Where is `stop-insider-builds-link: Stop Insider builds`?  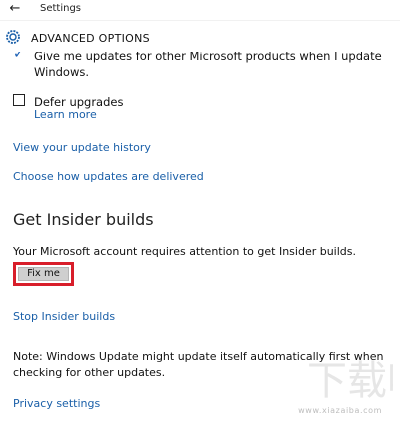
stop-insider-builds-link: Stop Insider builds is located at coordinates (64, 316).